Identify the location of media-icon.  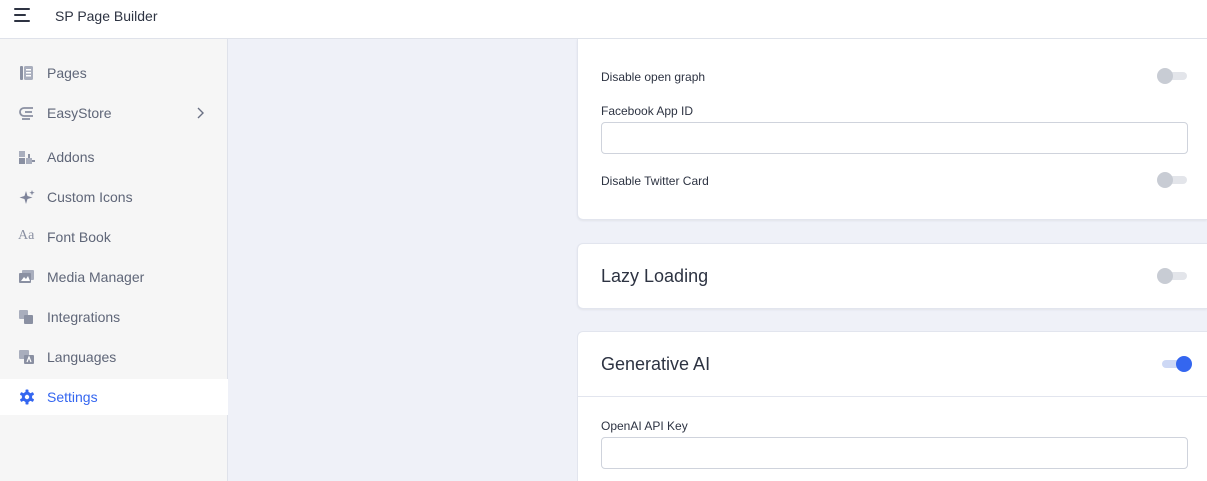
(26, 276).